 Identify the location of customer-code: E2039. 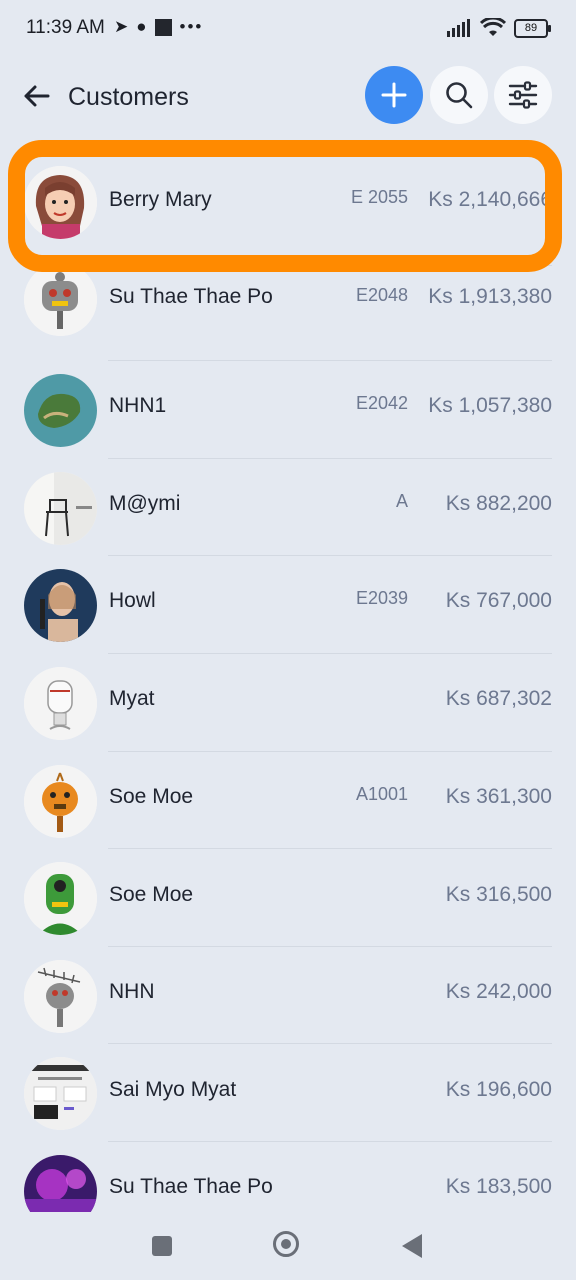
(381, 598).